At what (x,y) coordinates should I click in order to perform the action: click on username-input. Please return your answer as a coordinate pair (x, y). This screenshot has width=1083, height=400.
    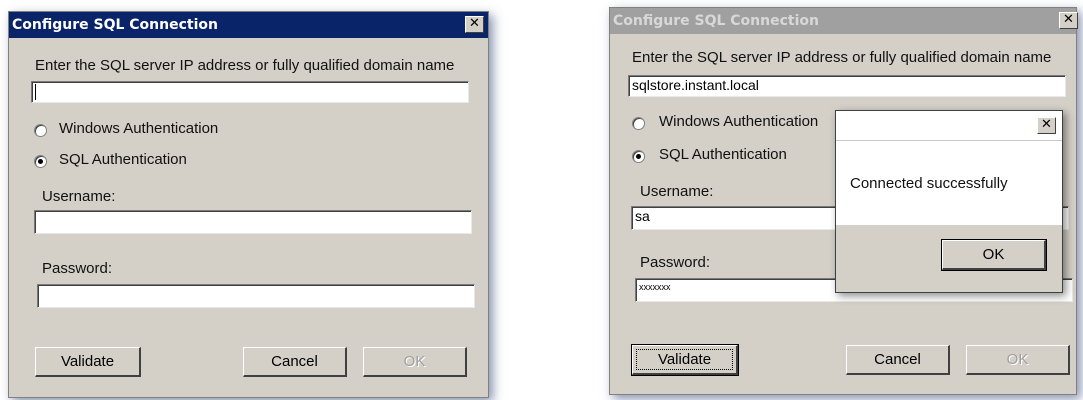
    Looking at the image, I should click on (253, 222).